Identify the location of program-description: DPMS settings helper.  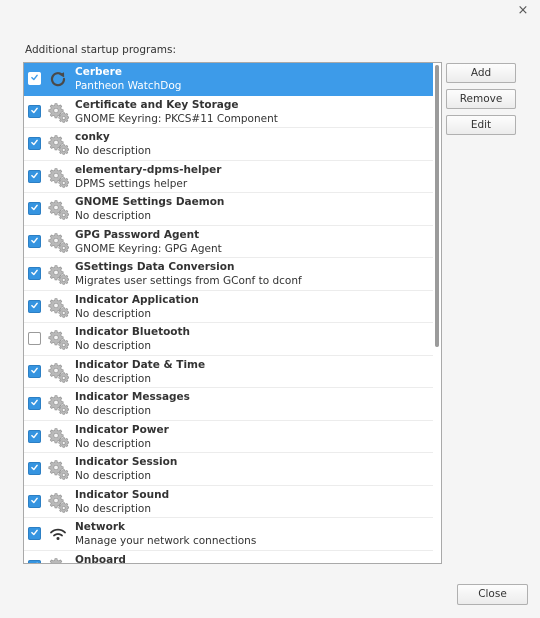
(131, 183).